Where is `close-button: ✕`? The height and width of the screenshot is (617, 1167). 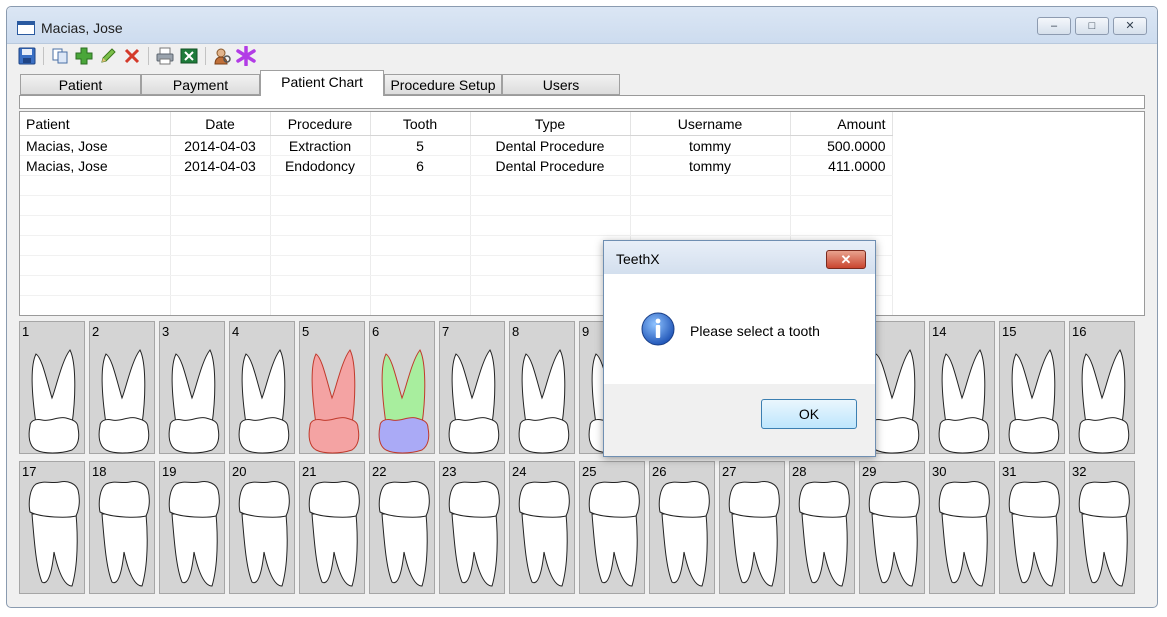
close-button: ✕ is located at coordinates (1130, 26).